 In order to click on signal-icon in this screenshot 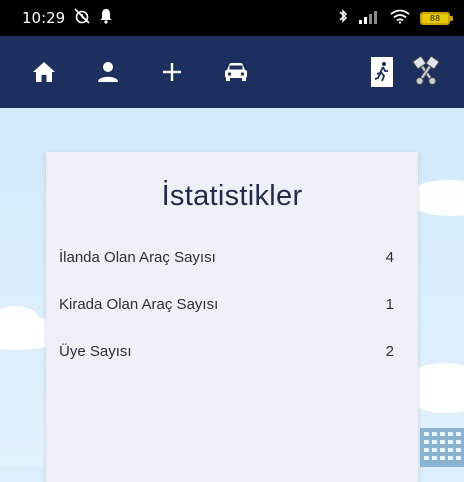, I will do `click(369, 18)`.